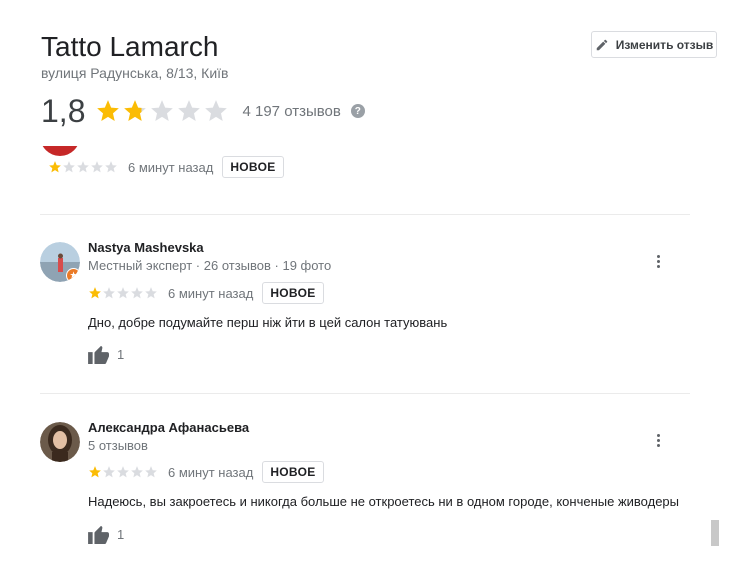 The image size is (740, 574). What do you see at coordinates (162, 111) in the screenshot?
I see `rating-stars` at bounding box center [162, 111].